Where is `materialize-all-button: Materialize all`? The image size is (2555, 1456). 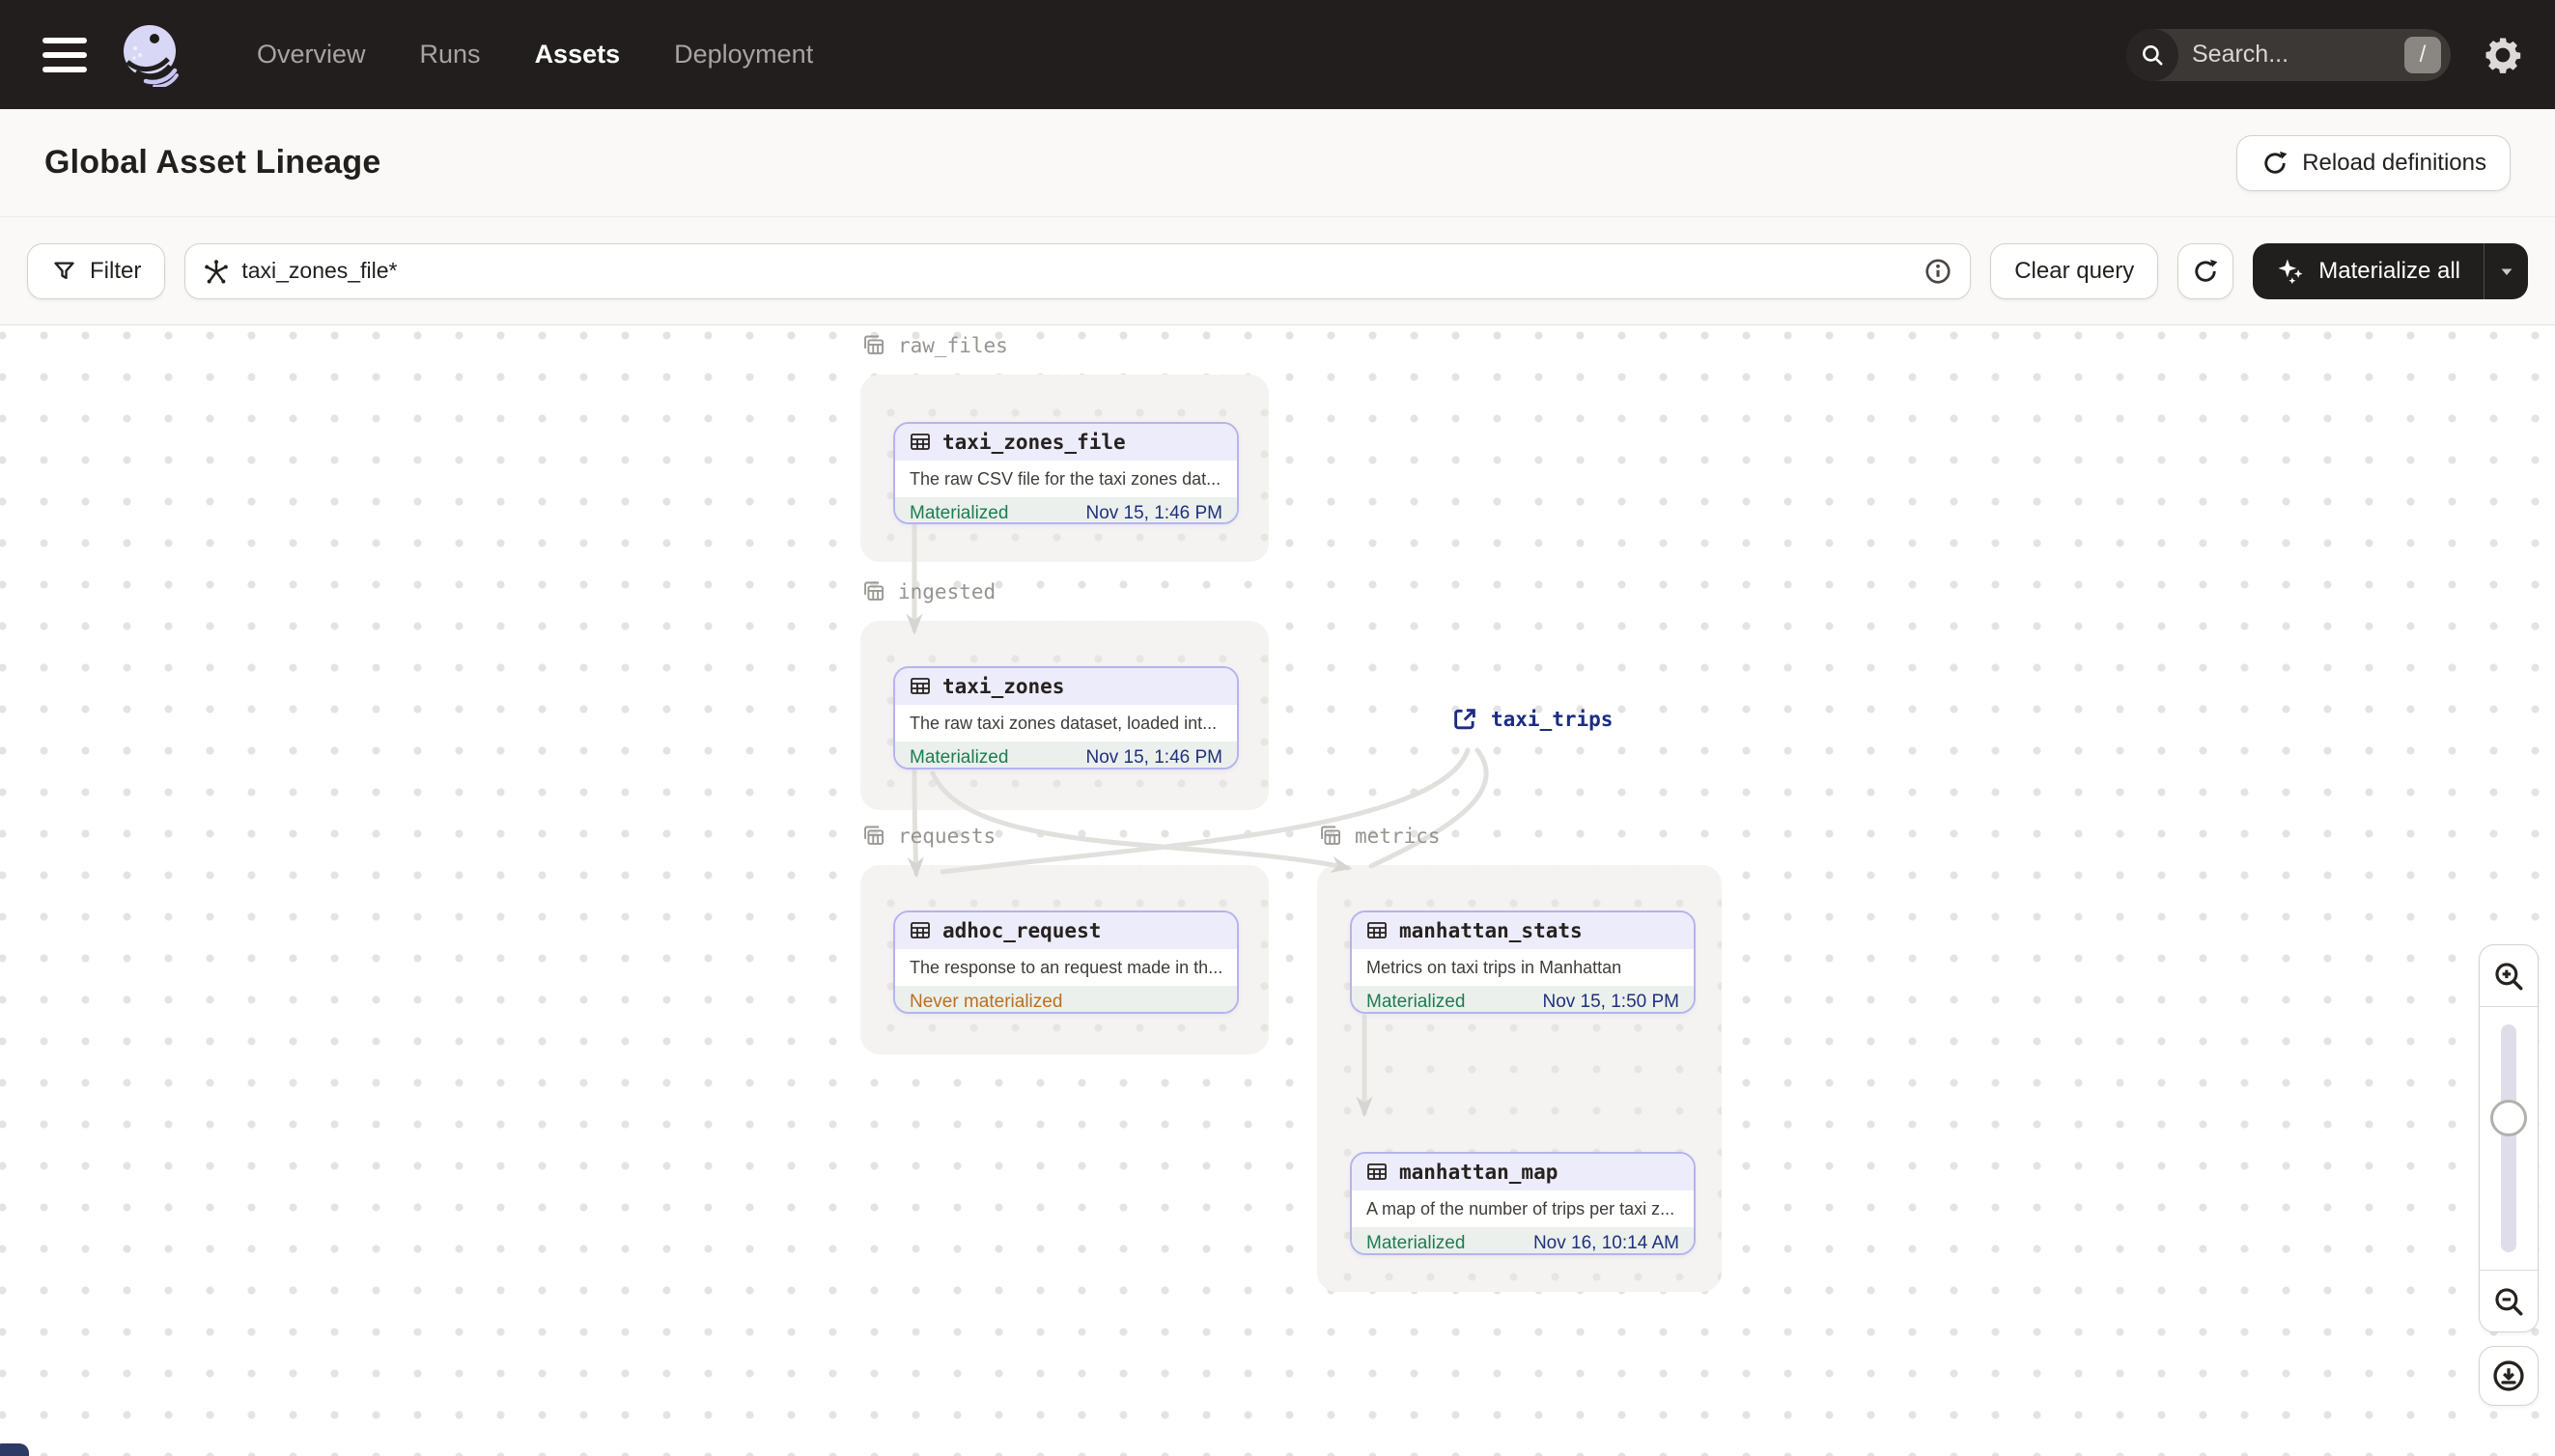
materialize-all-button: Materialize all is located at coordinates (2368, 271).